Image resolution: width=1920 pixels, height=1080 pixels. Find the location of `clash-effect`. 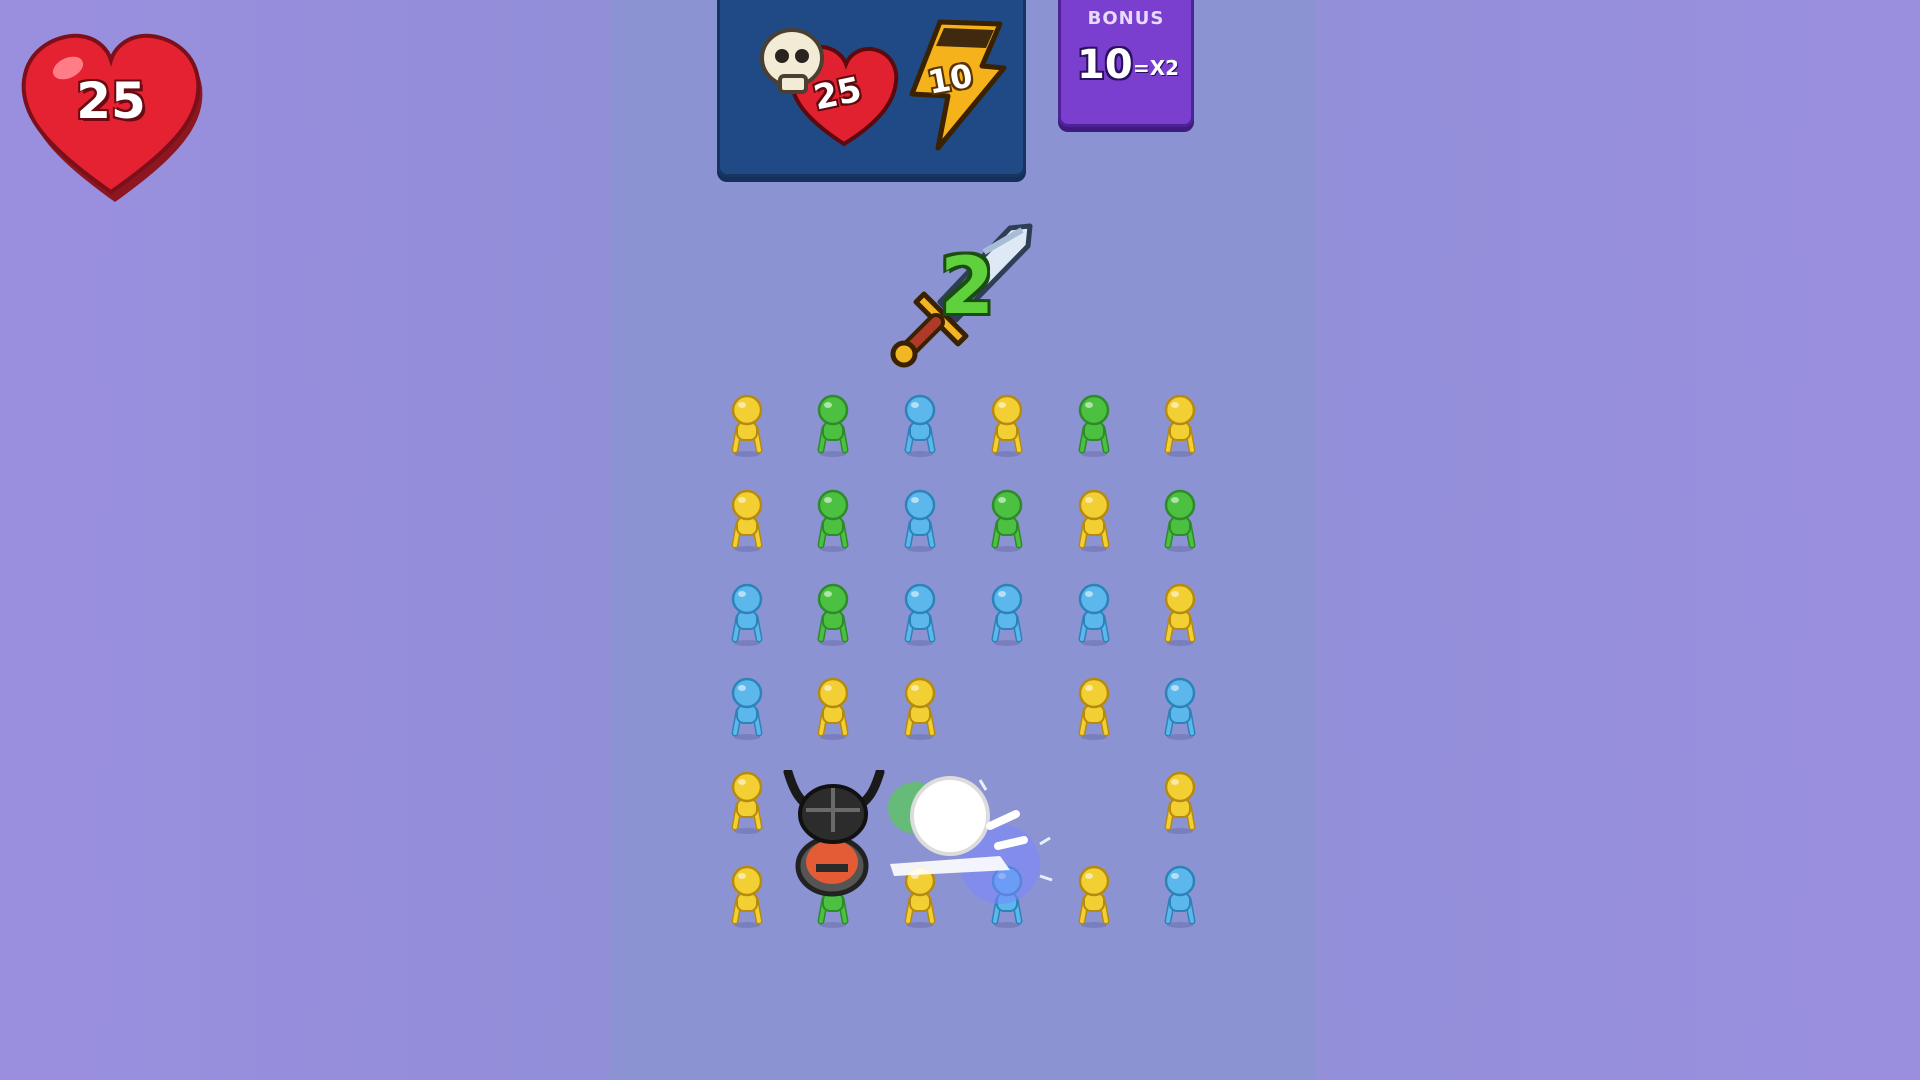

clash-effect is located at coordinates (975, 845).